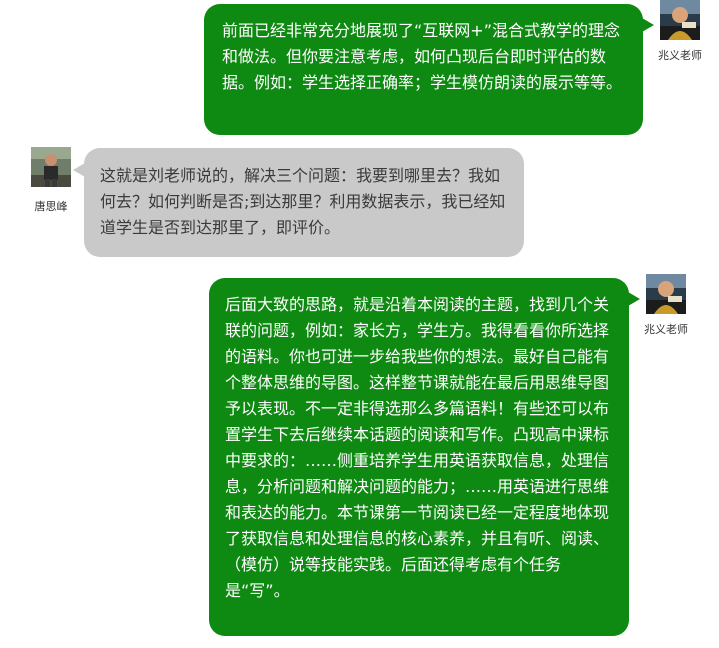  I want to click on sender-name: 唐思峰, so click(51, 206).